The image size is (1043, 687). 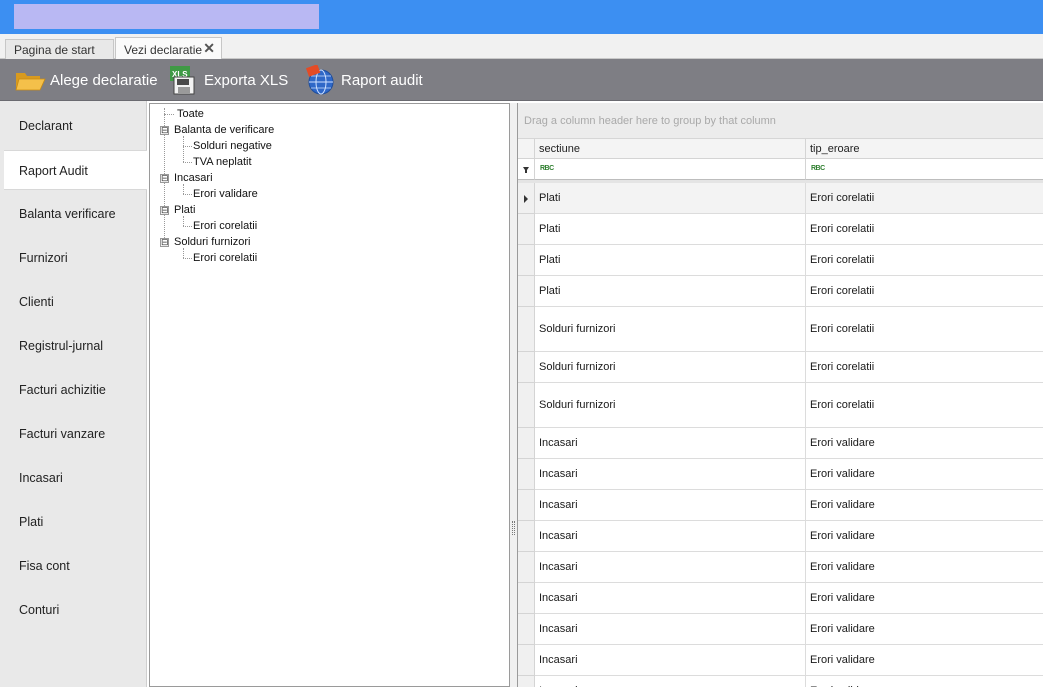 I want to click on tree-node-erori-validare: Erori validare, so click(x=225, y=194).